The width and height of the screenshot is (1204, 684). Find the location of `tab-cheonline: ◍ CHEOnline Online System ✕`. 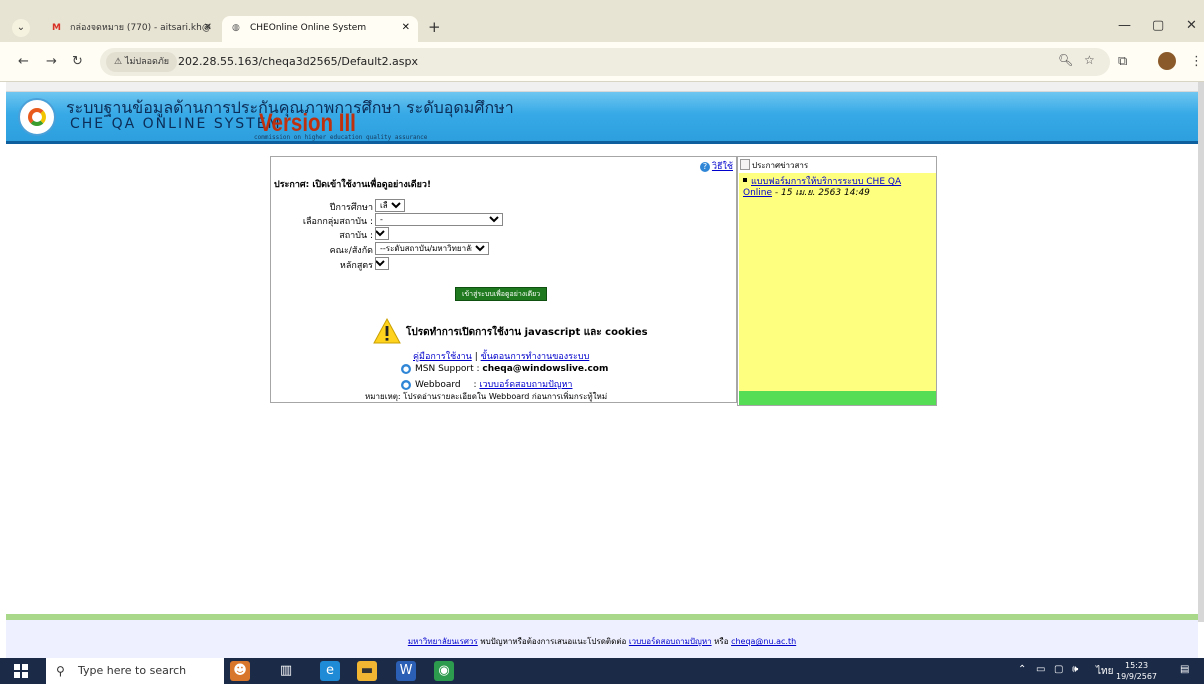

tab-cheonline: ◍ CHEOnline Online System ✕ is located at coordinates (320, 29).